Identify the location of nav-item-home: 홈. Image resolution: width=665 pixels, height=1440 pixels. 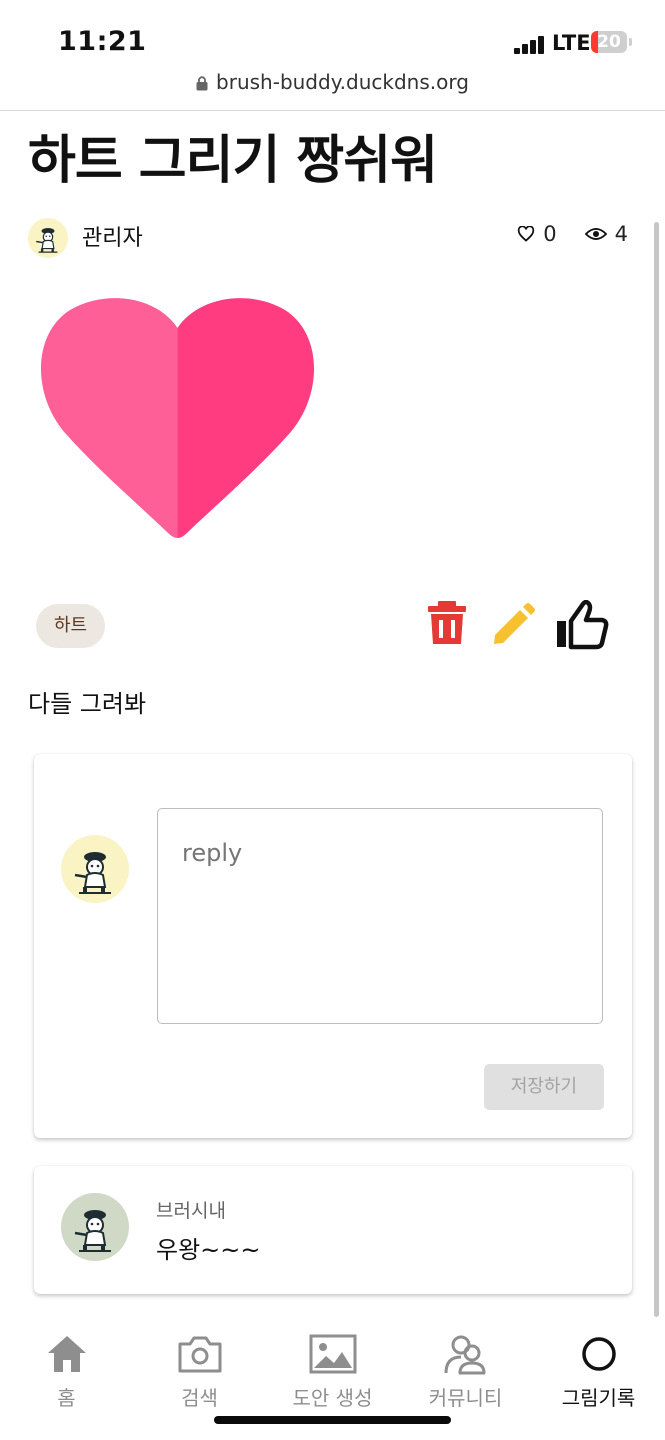
(66, 1370).